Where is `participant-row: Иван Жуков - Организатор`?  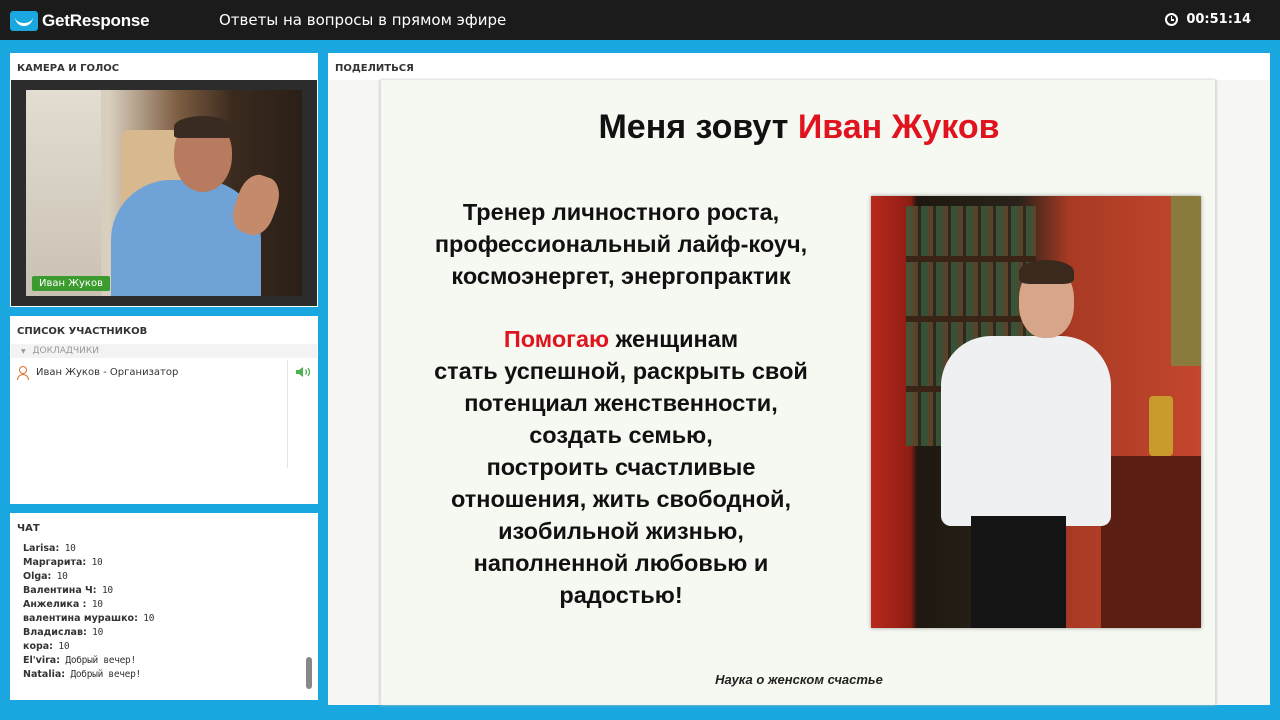
participant-row: Иван Жуков - Организатор is located at coordinates (151, 372).